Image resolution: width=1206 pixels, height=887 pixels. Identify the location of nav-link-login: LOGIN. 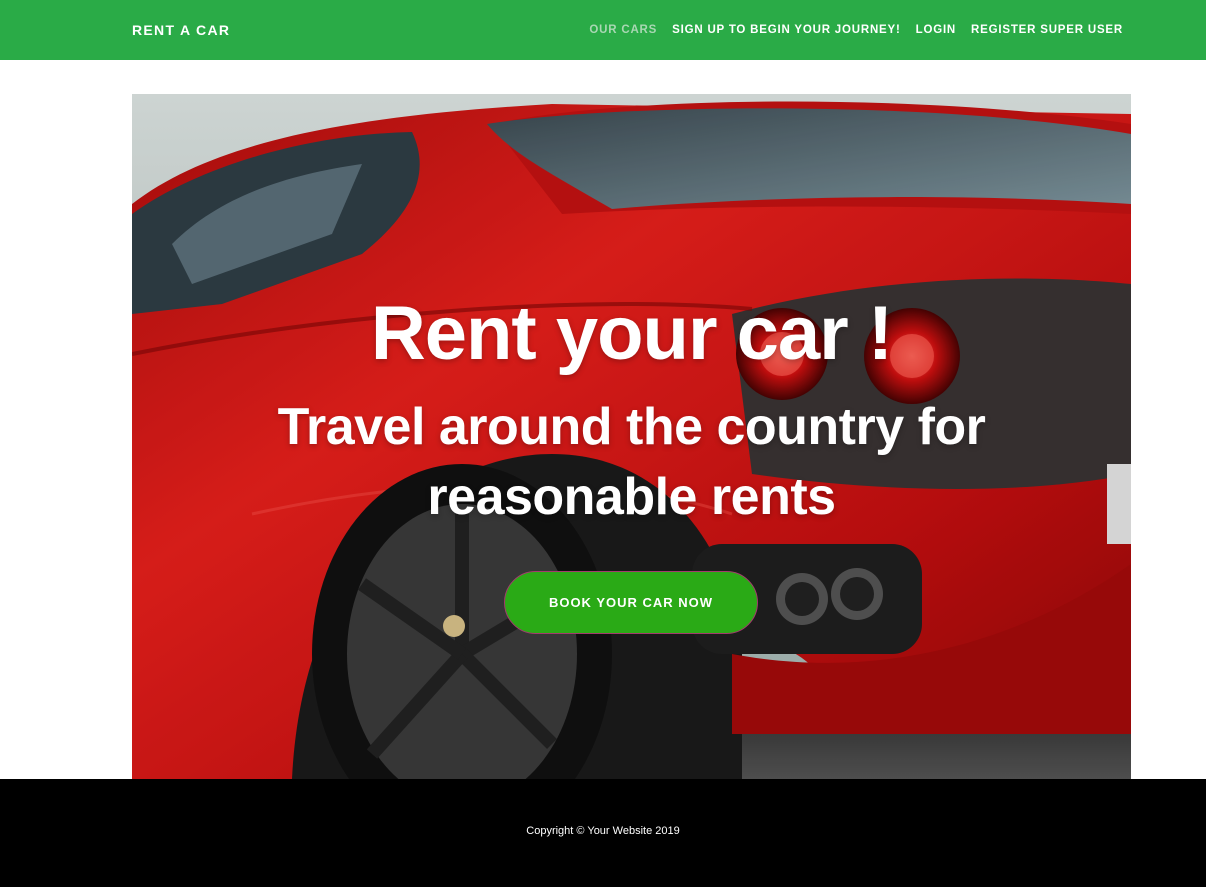
(936, 30).